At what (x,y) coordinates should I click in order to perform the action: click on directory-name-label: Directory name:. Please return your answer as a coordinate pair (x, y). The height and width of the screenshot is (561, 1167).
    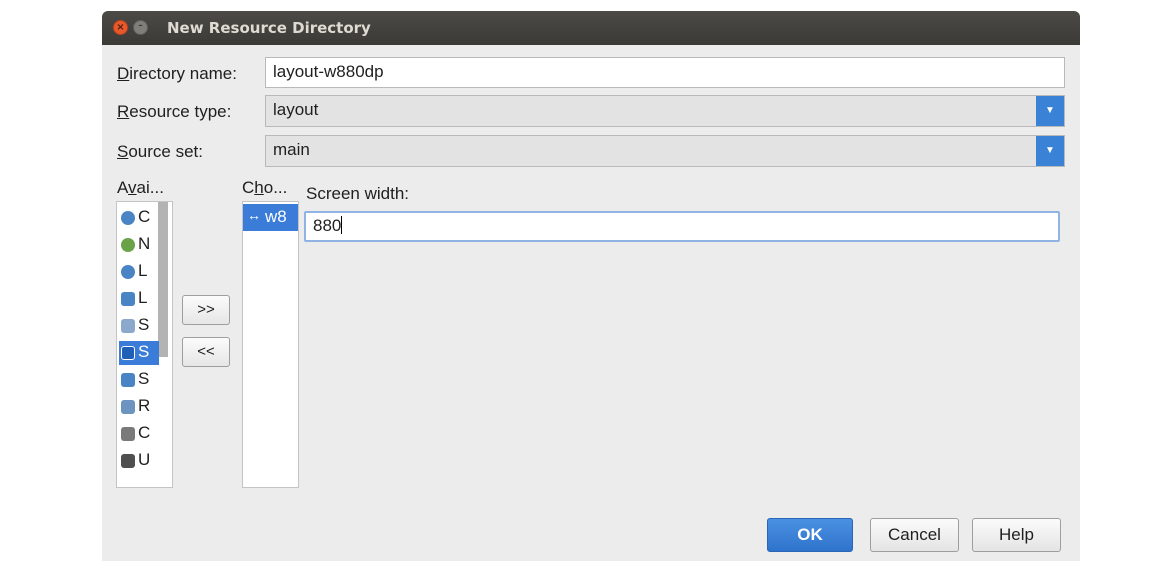
    Looking at the image, I should click on (177, 73).